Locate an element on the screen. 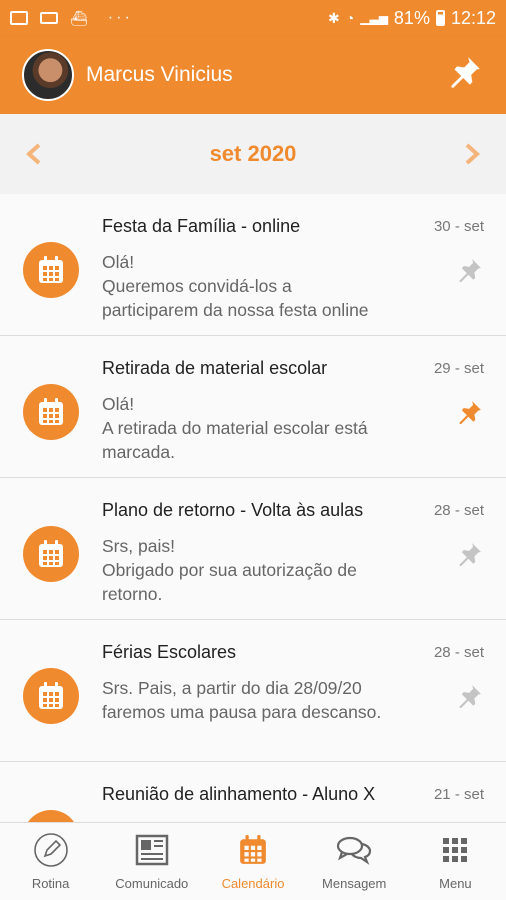 The image size is (506, 900). event-title: Plano de retorno - Volta às aulas is located at coordinates (233, 510).